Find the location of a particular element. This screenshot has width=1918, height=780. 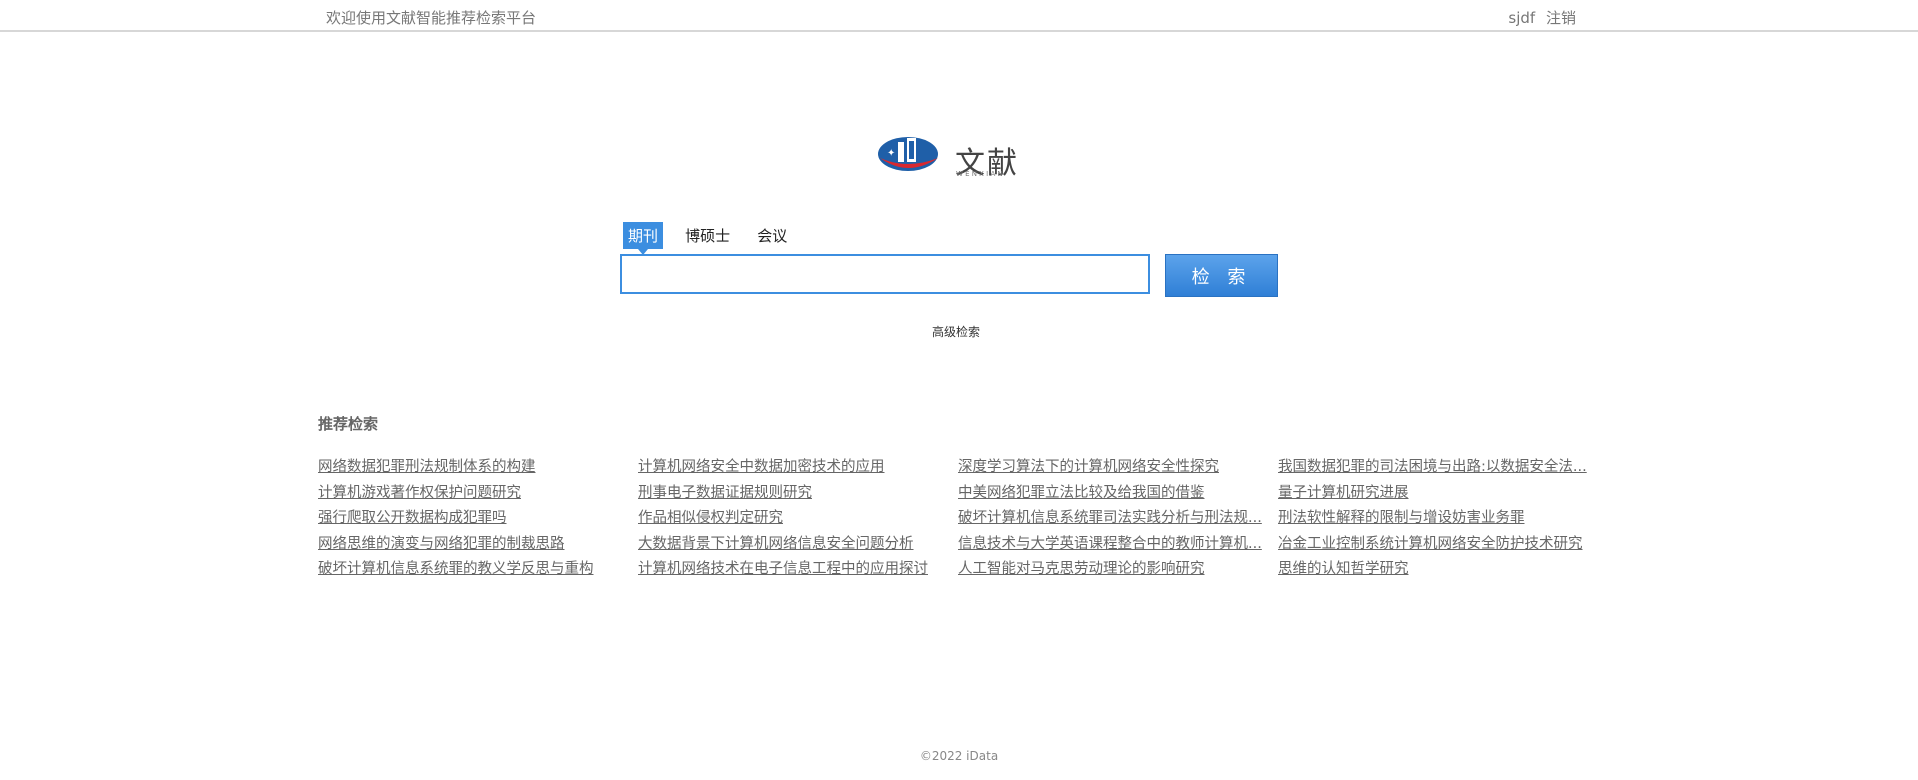

username-link: sjdf is located at coordinates (1521, 18).